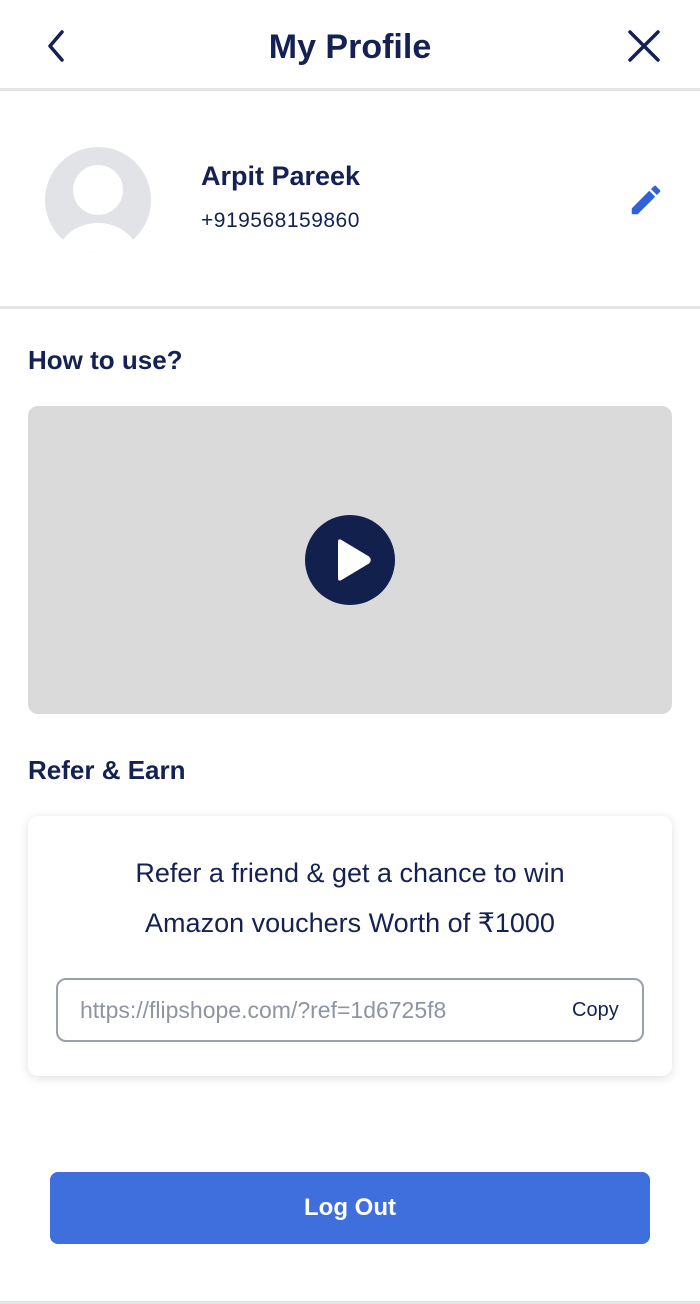  What do you see at coordinates (98, 200) in the screenshot?
I see `user-avatar-icon` at bounding box center [98, 200].